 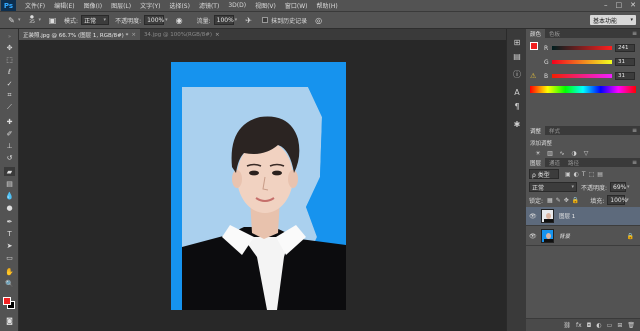 I want to click on red-slider, so click(x=582, y=48).